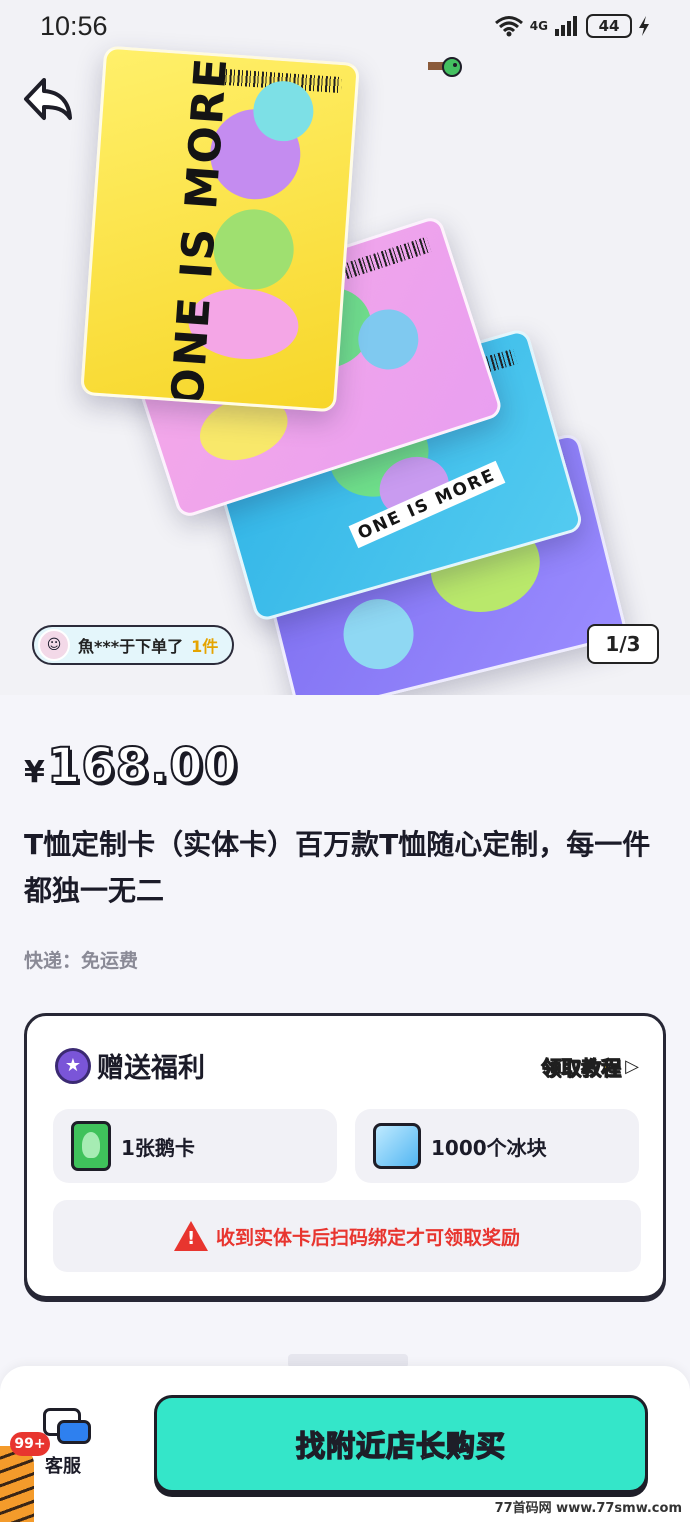 This screenshot has height=1522, width=690. Describe the element at coordinates (158, 1147) in the screenshot. I see `reward-label: 1张鹅卡` at that location.